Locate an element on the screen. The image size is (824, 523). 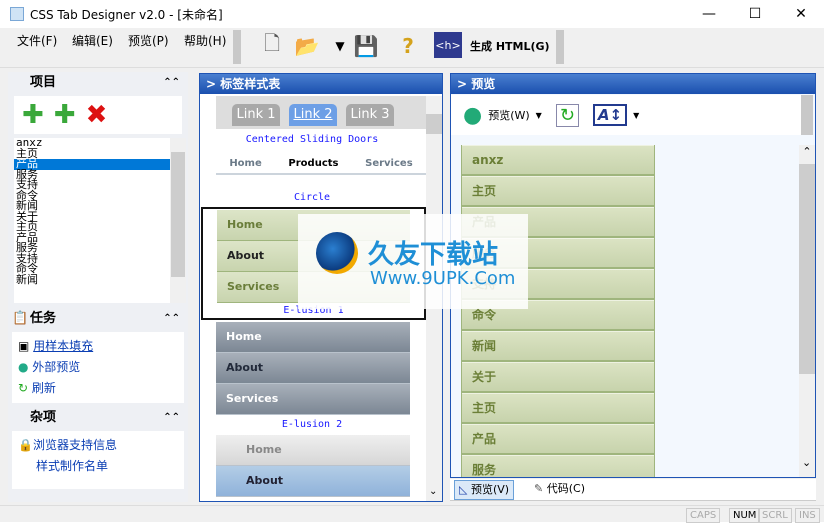
items-header: 项目 ⌃⌃ is located at coordinates (98, 83).